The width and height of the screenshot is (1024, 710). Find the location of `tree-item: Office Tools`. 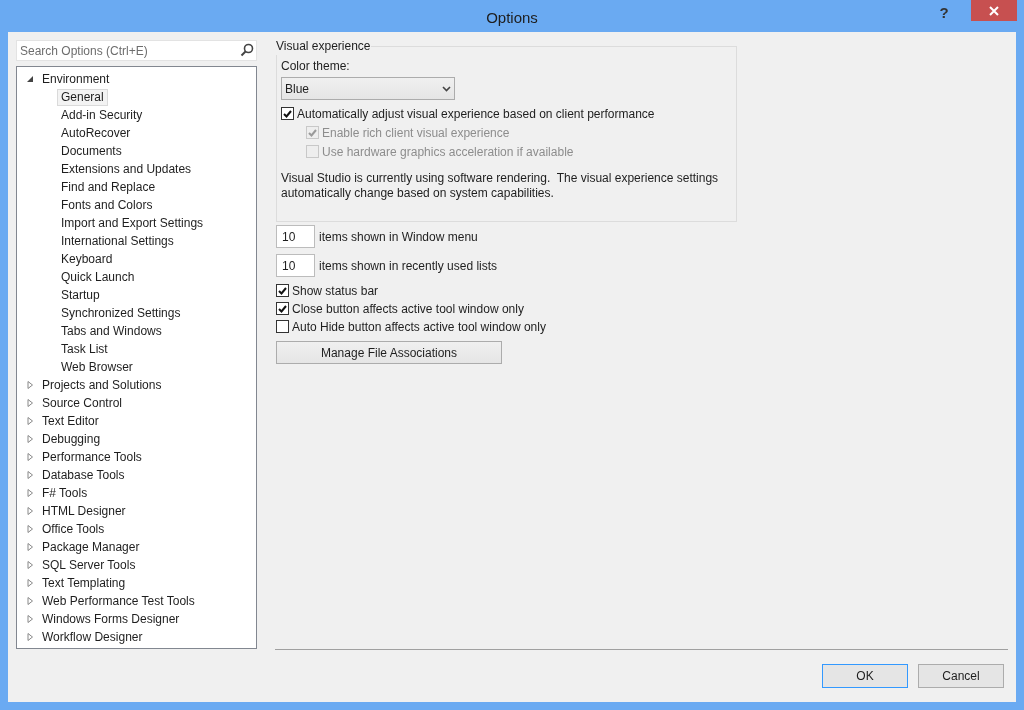

tree-item: Office Tools is located at coordinates (73, 529).